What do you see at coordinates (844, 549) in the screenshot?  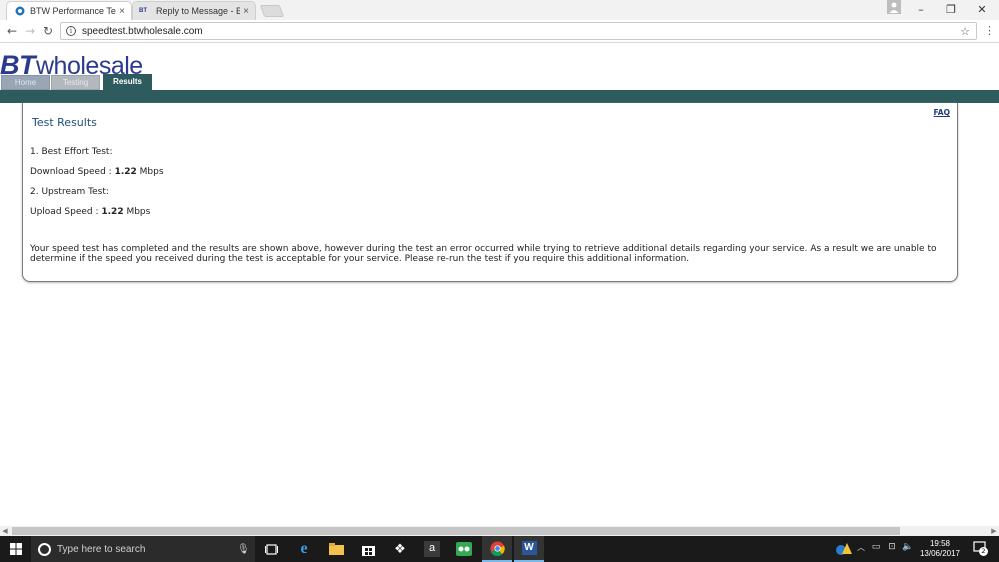 I see `onedrive-warning-icon` at bounding box center [844, 549].